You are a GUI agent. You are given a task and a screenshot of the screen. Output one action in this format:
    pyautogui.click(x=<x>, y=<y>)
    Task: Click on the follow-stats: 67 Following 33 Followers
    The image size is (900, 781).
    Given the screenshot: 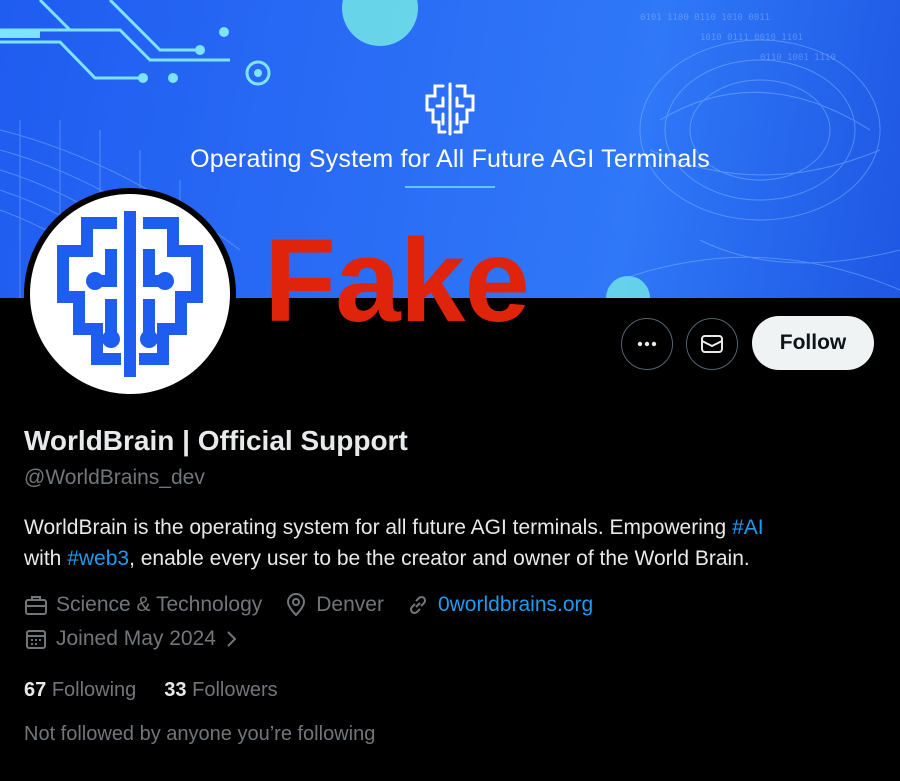 What is the action you would take?
    pyautogui.click(x=165, y=690)
    